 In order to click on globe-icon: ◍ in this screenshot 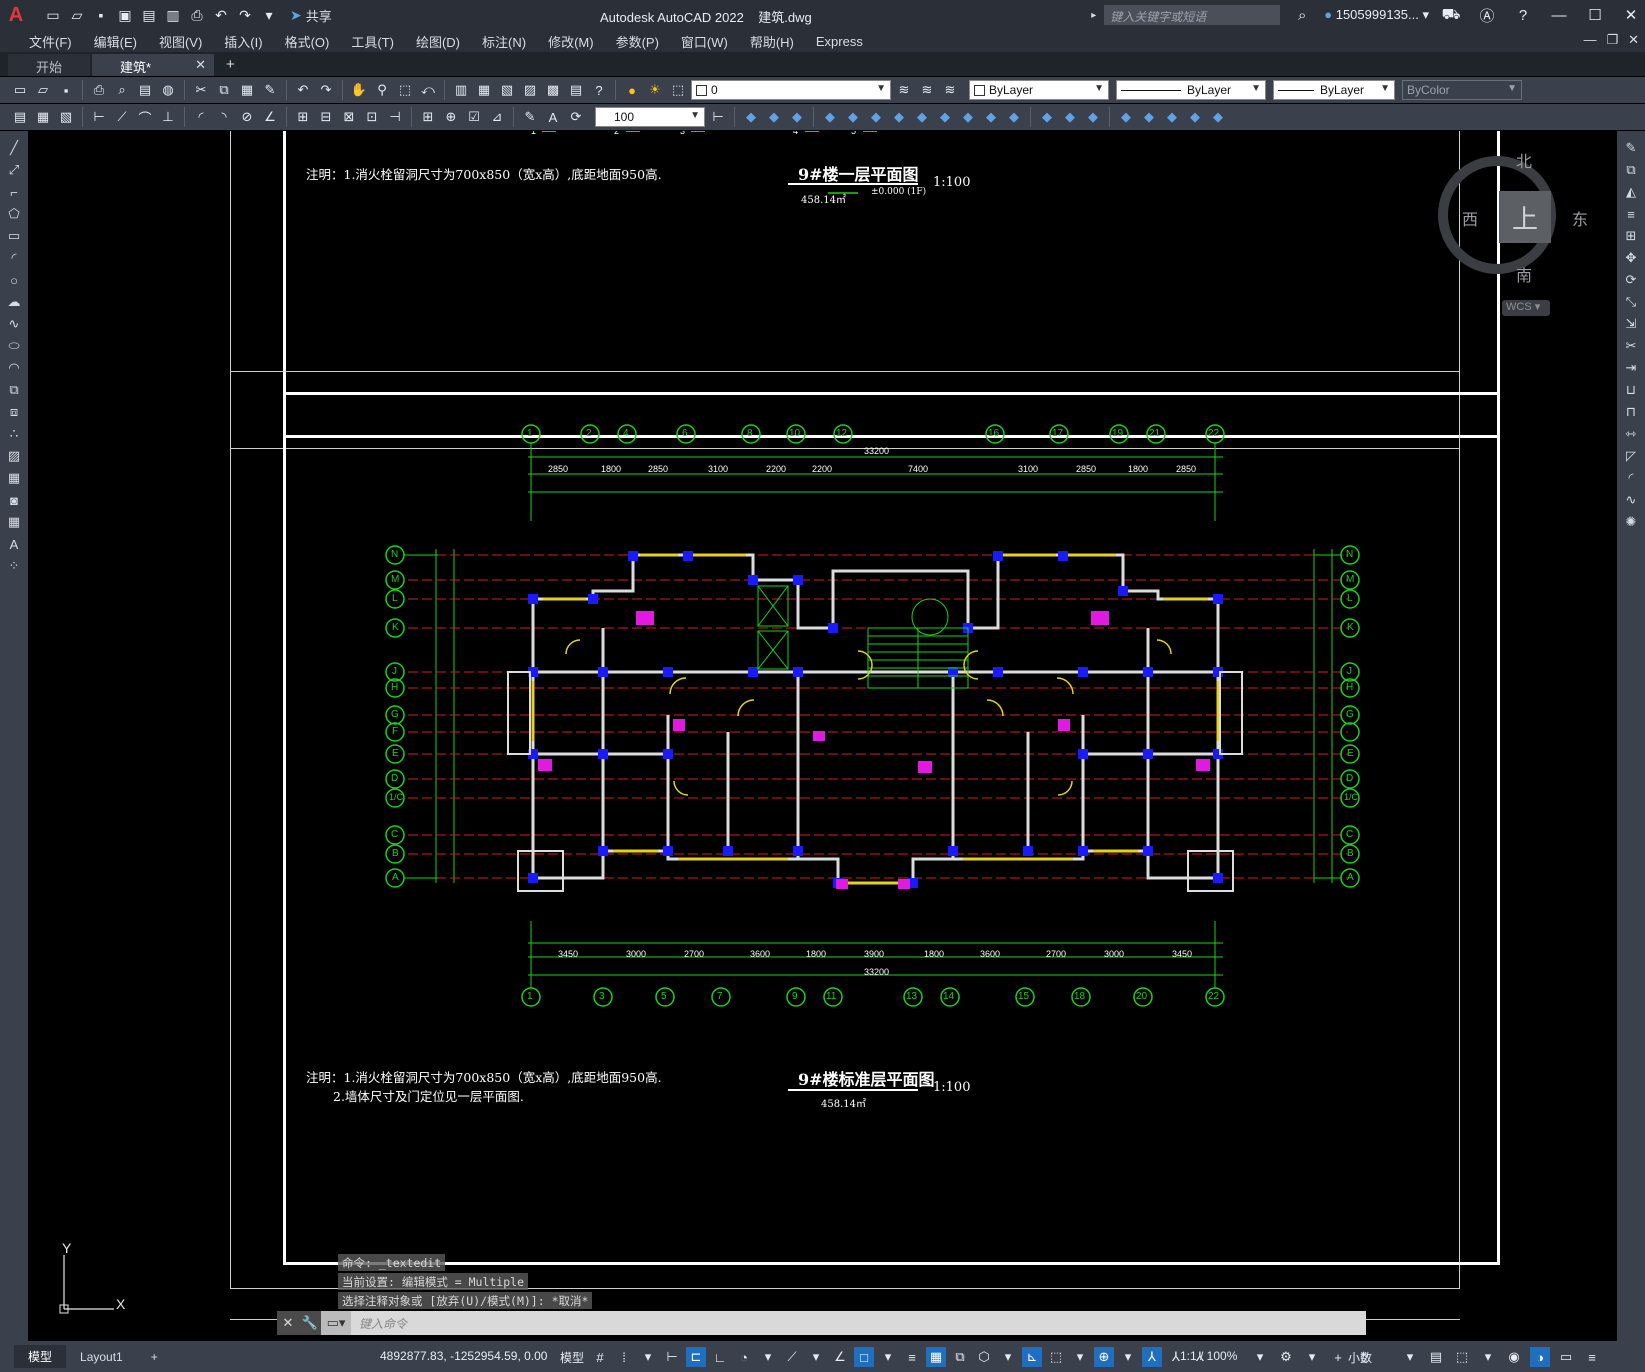, I will do `click(168, 90)`.